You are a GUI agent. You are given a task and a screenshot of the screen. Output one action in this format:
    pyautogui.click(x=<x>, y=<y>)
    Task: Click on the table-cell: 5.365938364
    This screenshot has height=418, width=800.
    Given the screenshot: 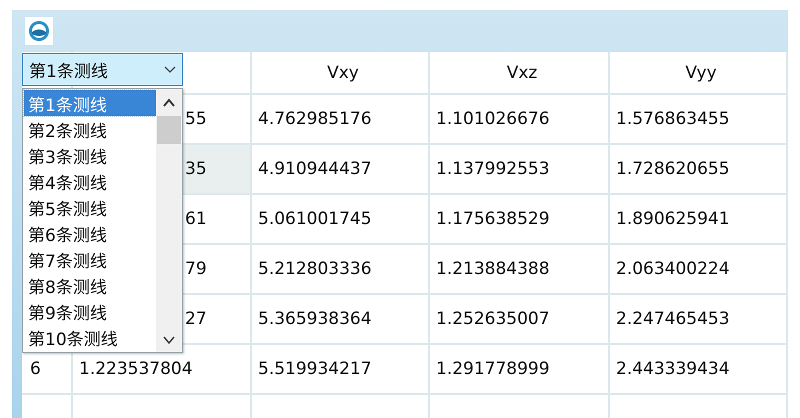 What is the action you would take?
    pyautogui.click(x=341, y=320)
    